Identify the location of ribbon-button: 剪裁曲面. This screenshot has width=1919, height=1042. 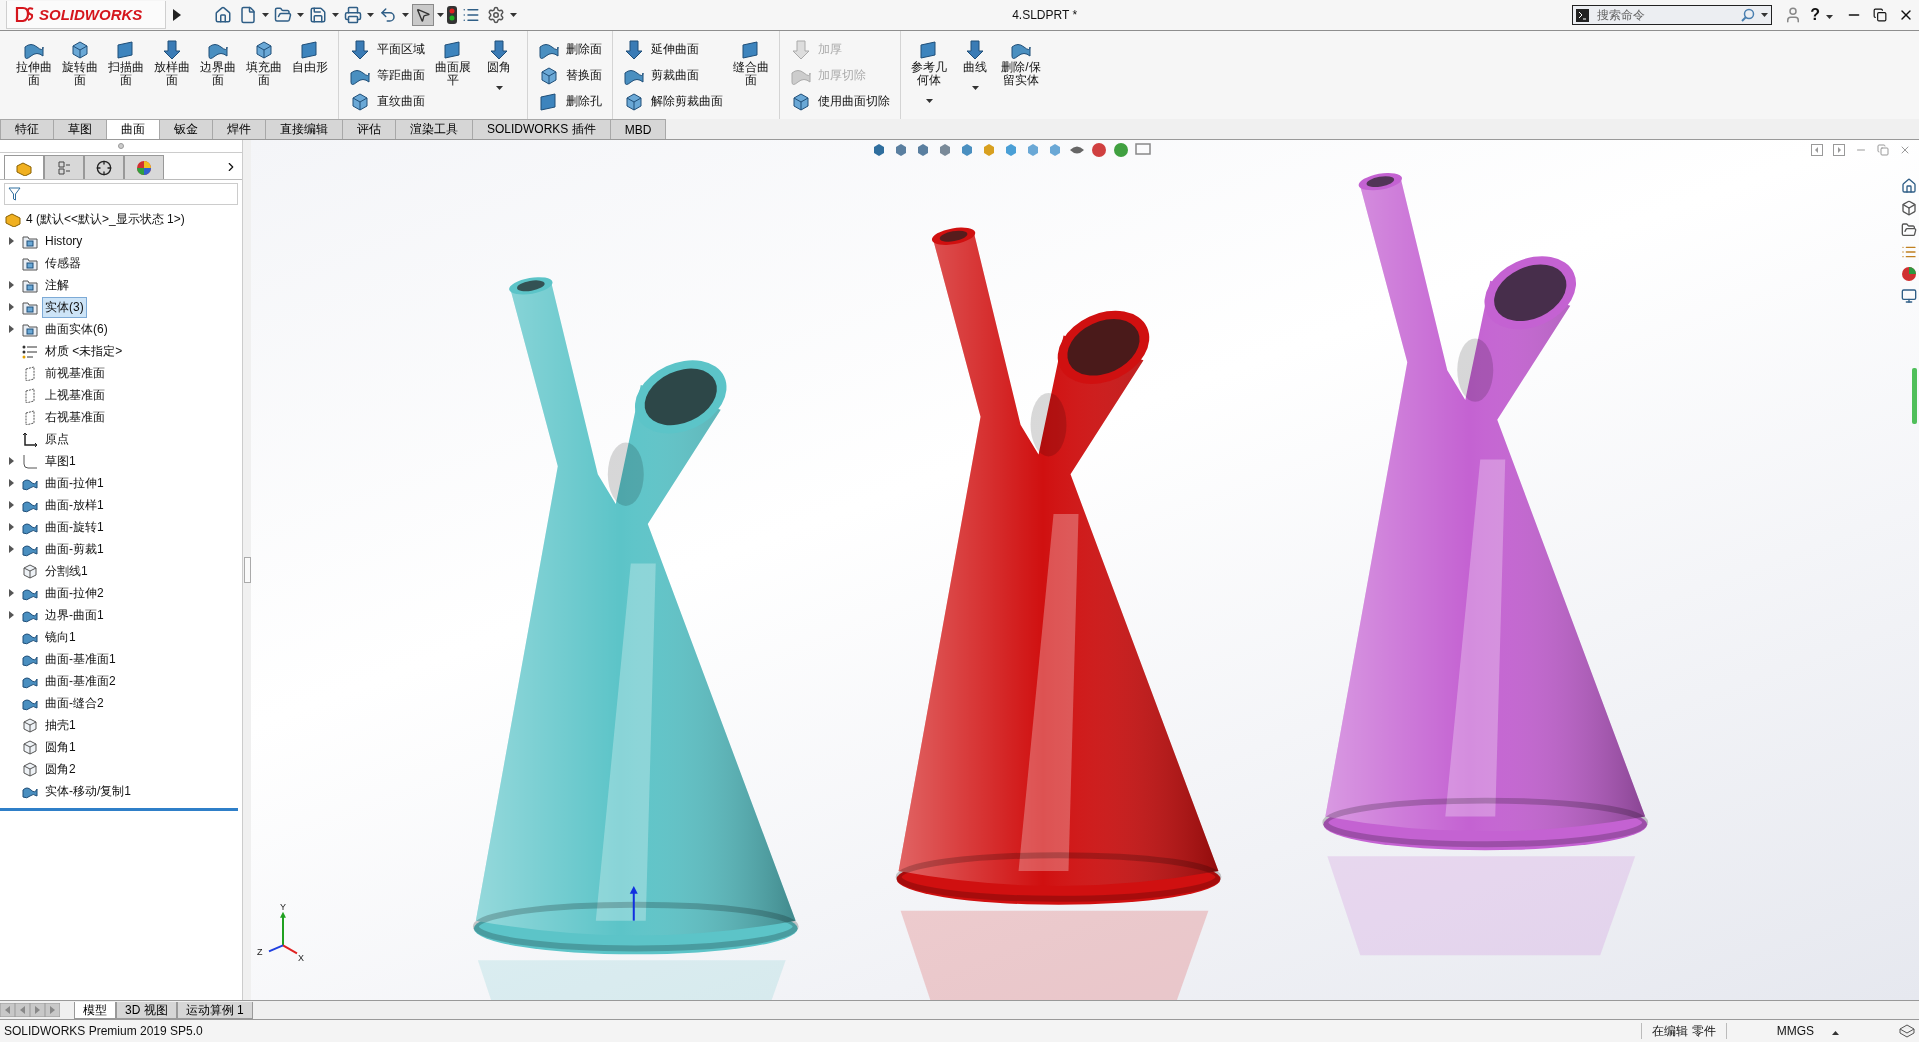
(673, 75).